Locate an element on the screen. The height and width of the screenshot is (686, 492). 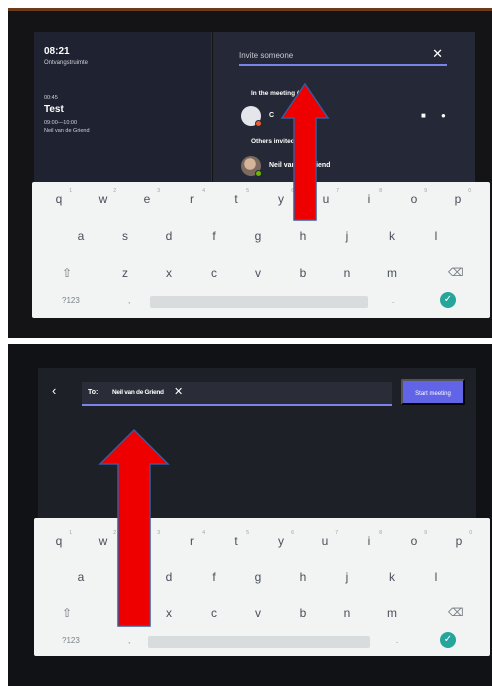
meeting-duration: 00:45 is located at coordinates (51, 98).